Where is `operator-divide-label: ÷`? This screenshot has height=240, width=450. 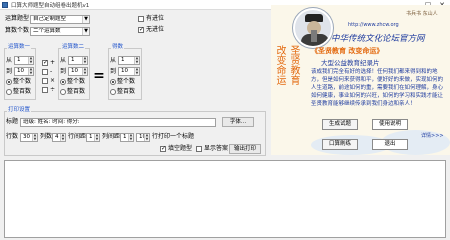
operator-divide-label: ÷ is located at coordinates (53, 89).